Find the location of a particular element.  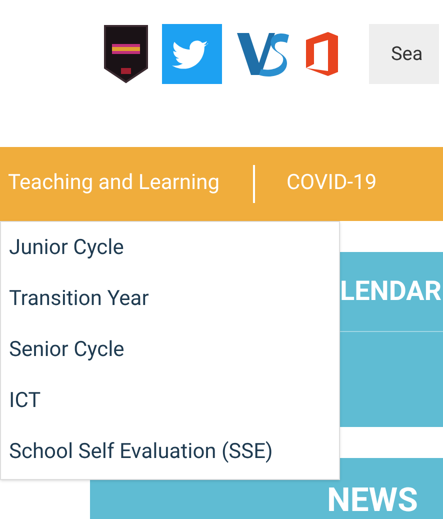

office-logo-icon is located at coordinates (322, 54).